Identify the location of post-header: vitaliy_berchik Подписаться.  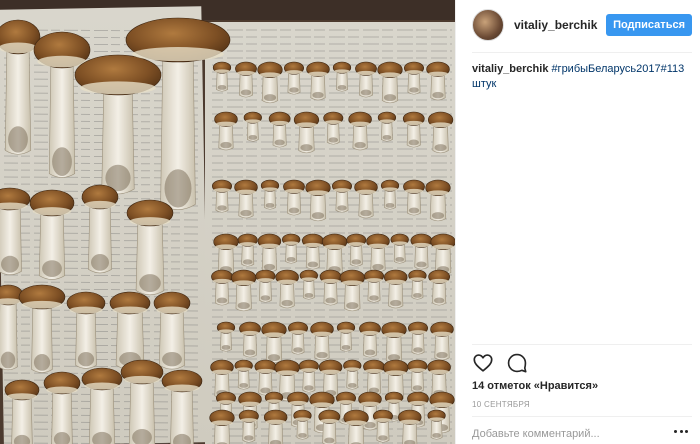
(582, 25).